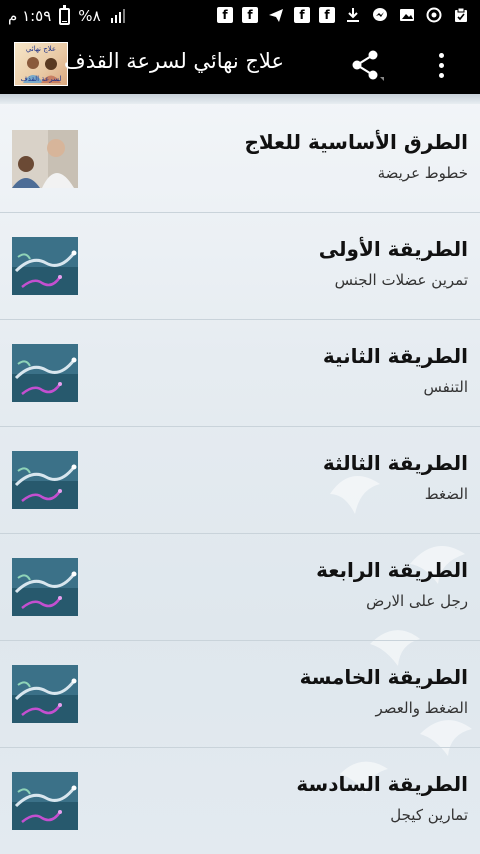  What do you see at coordinates (65, 21) in the screenshot?
I see `battery-level` at bounding box center [65, 21].